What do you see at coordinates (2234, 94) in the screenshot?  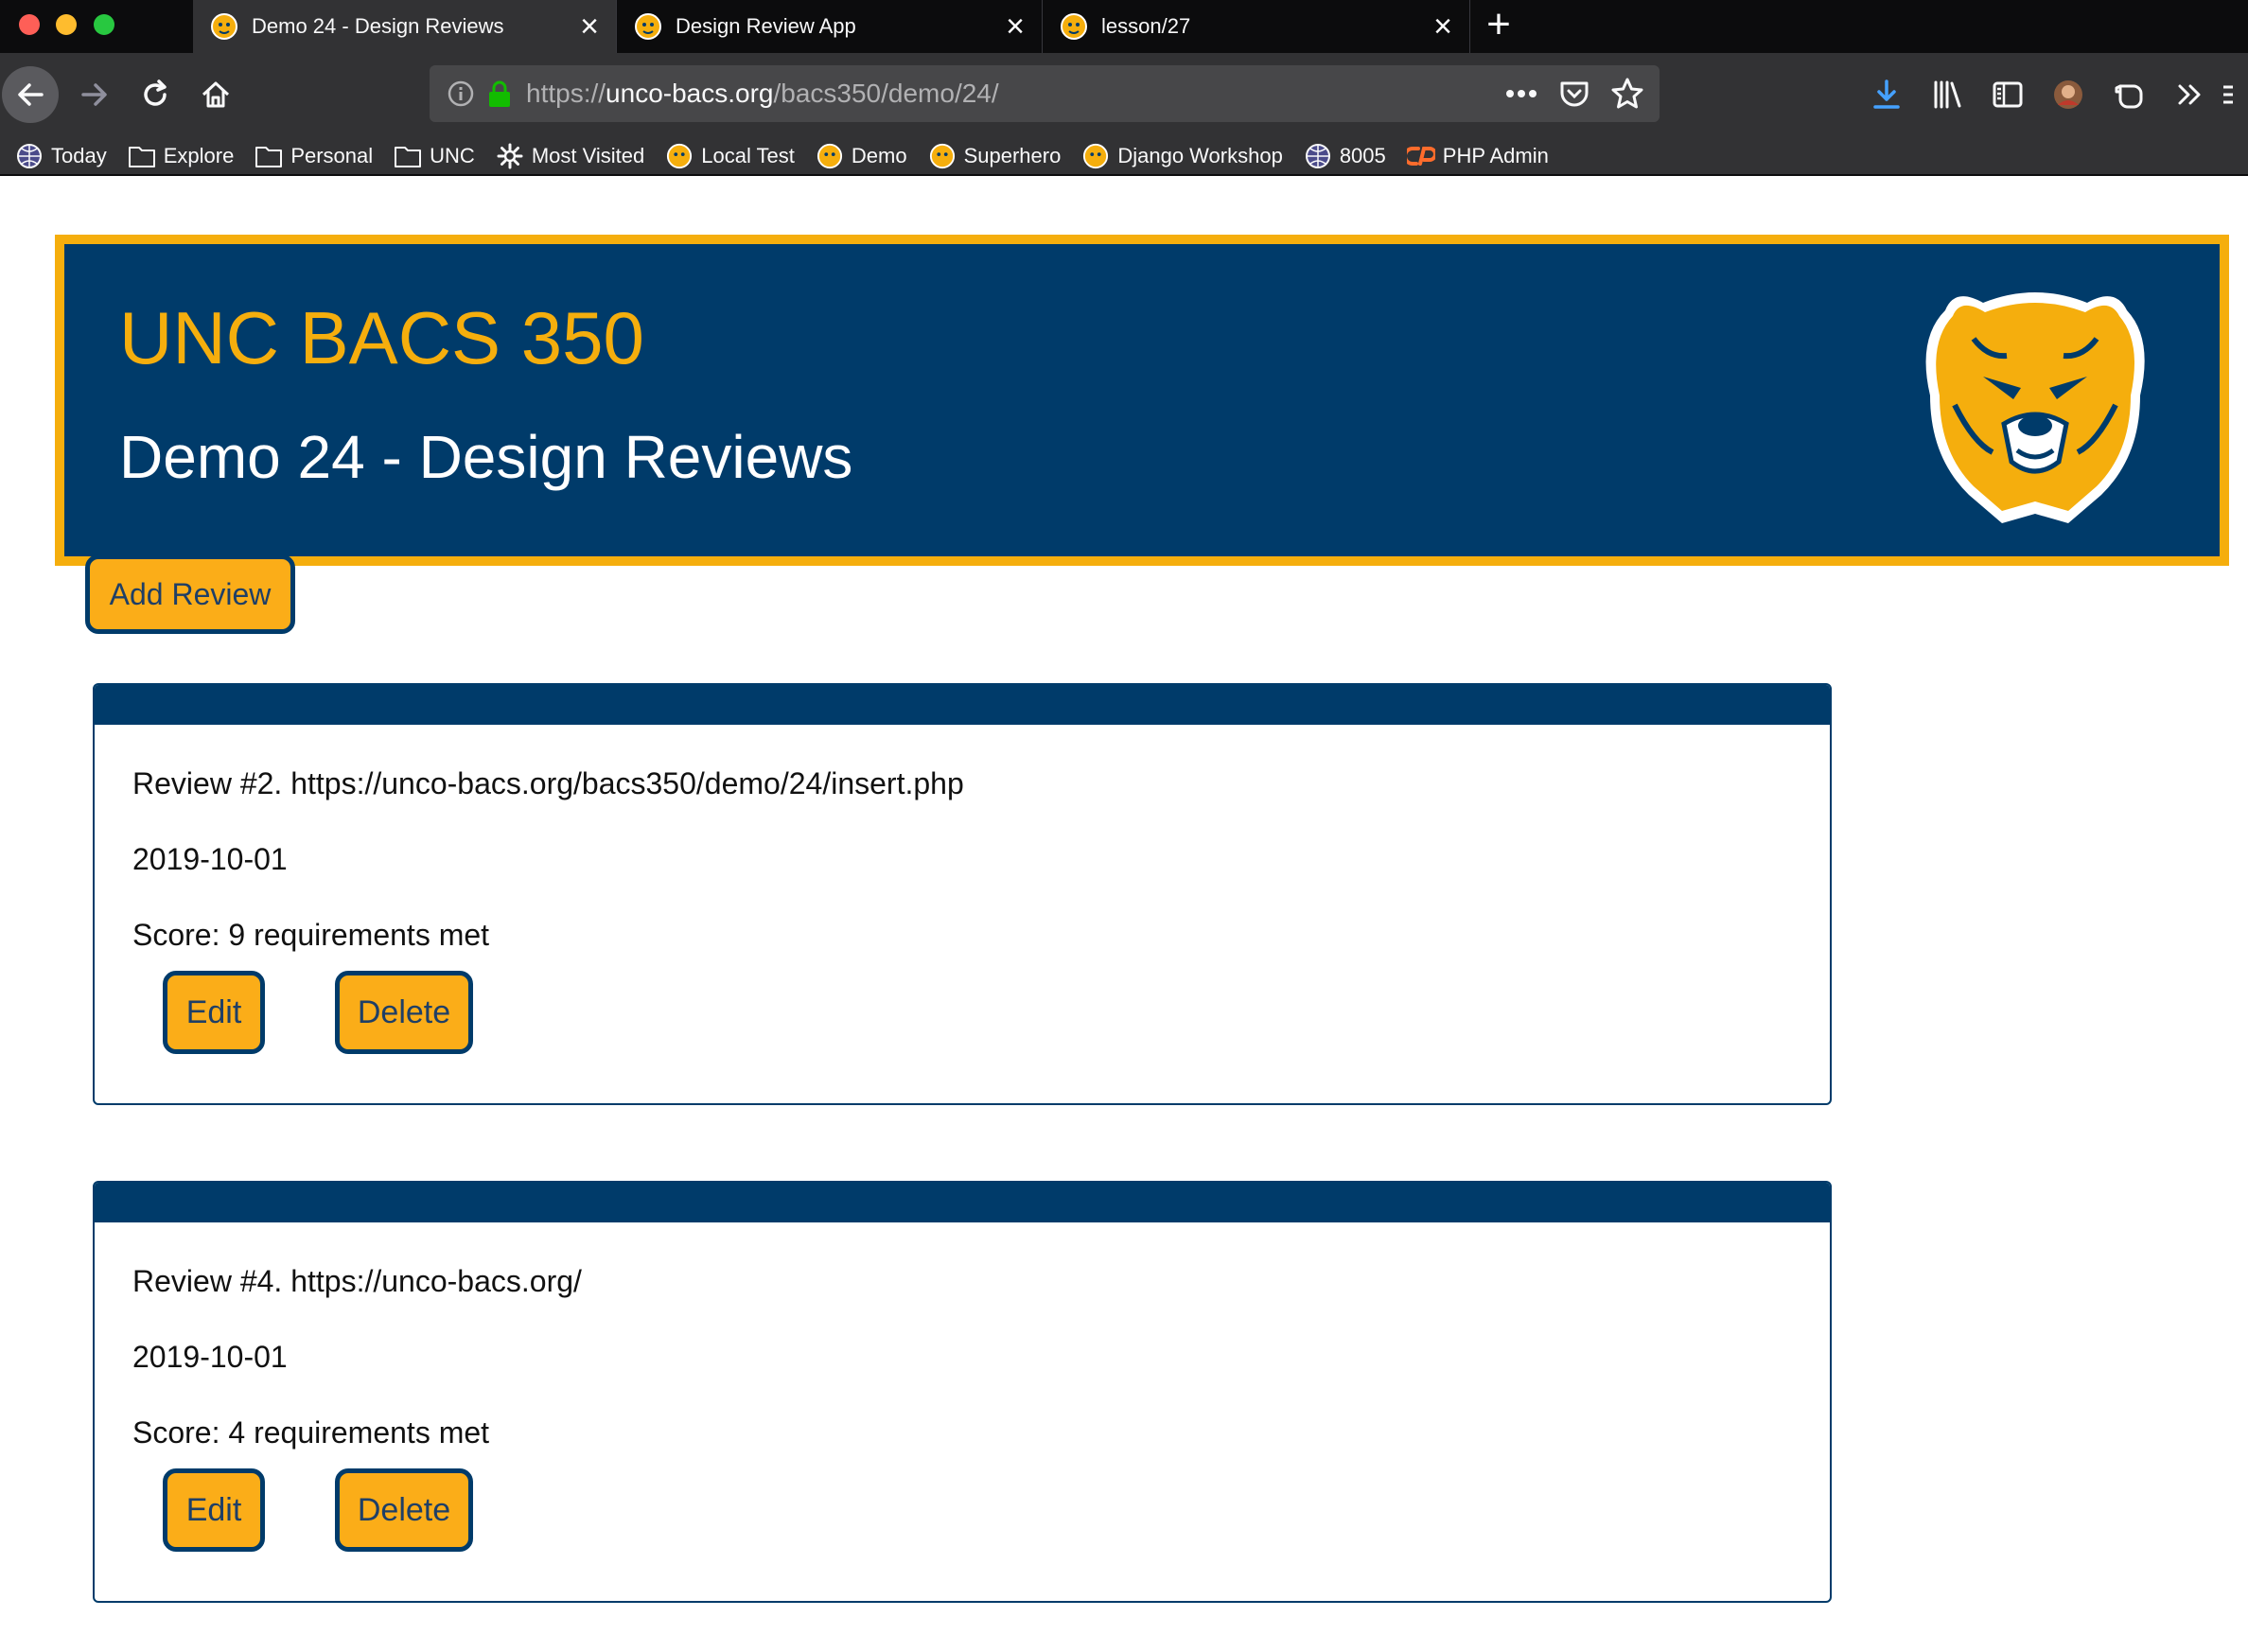 I see `hamburger-menu-button` at bounding box center [2234, 94].